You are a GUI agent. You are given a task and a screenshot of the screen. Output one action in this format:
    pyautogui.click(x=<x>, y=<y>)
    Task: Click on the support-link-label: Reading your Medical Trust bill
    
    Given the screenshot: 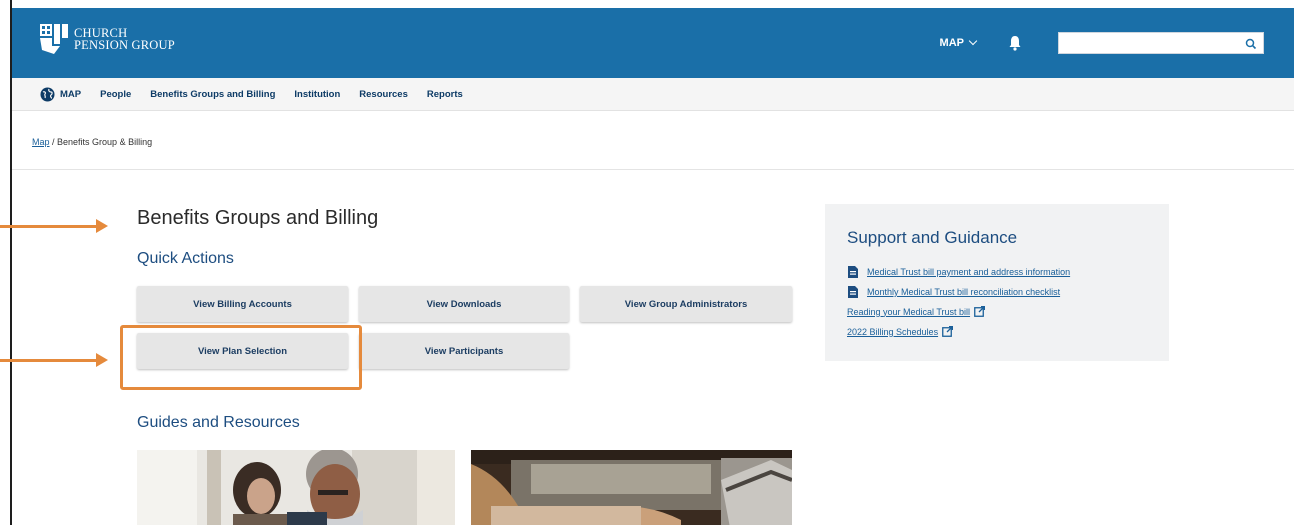 What is the action you would take?
    pyautogui.click(x=909, y=311)
    